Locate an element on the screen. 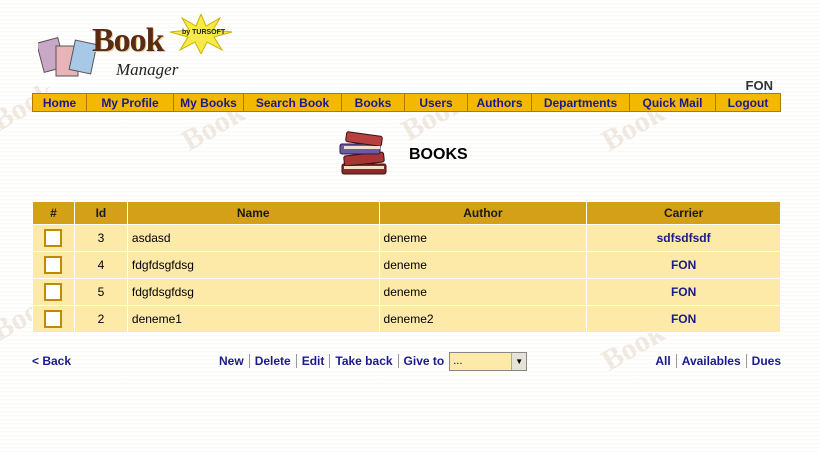 The image size is (820, 452). filter-dues-link: Dues is located at coordinates (766, 361).